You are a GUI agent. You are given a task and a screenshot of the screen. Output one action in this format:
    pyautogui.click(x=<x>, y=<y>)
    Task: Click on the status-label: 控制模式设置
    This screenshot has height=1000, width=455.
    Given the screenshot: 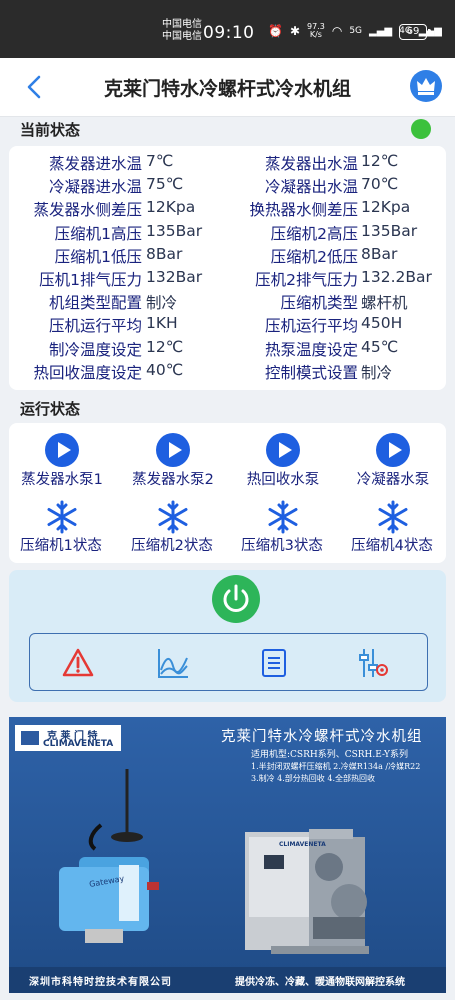 What is the action you would take?
    pyautogui.click(x=311, y=372)
    